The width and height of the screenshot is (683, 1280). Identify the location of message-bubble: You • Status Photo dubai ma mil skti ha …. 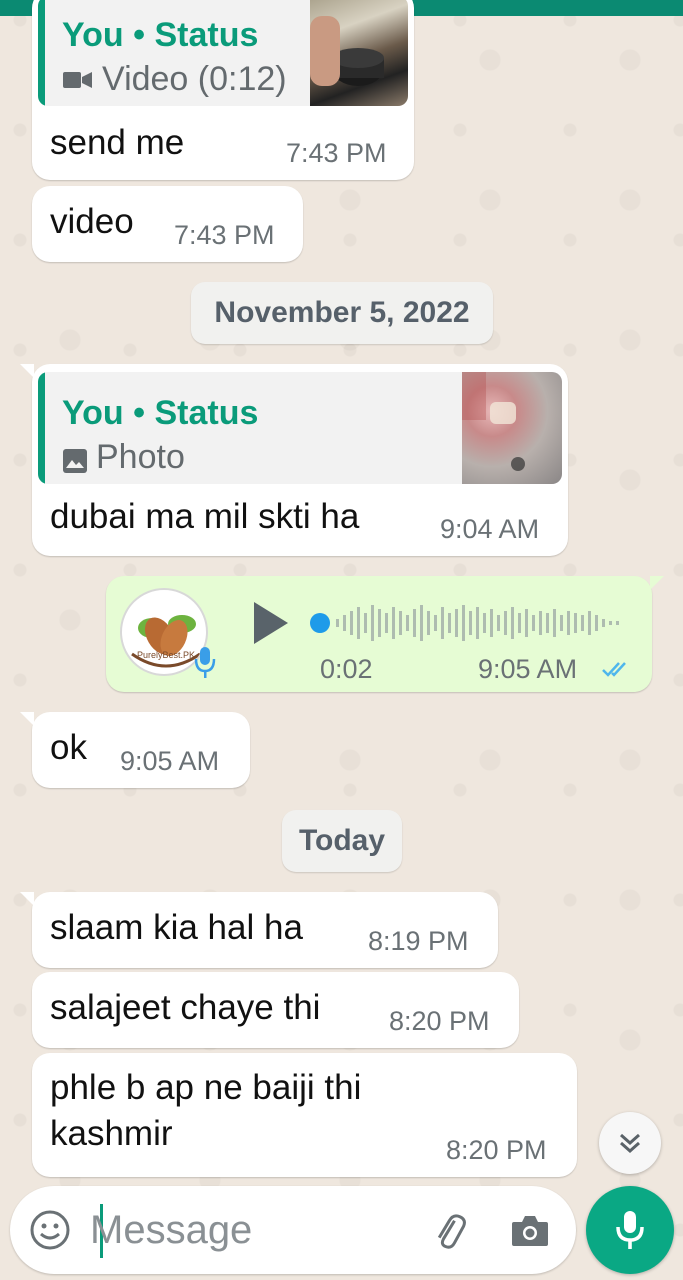
(294, 460).